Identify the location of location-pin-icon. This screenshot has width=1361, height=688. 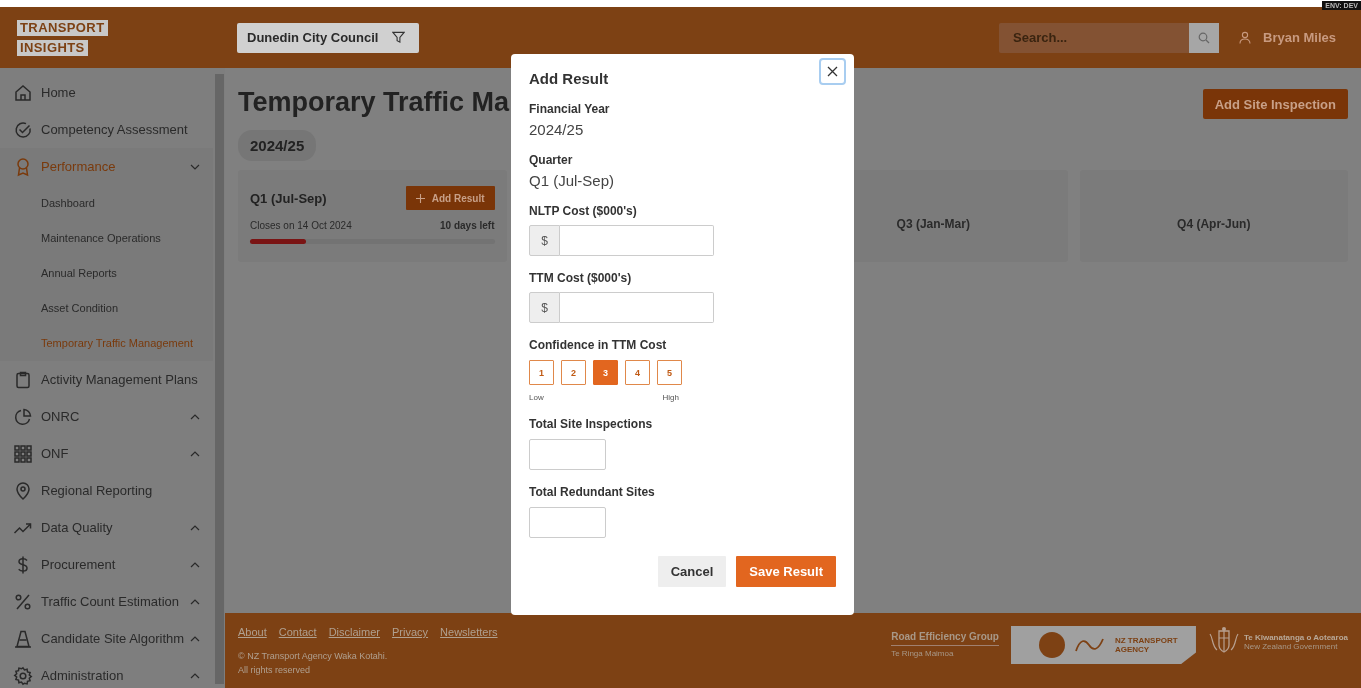
(23, 490).